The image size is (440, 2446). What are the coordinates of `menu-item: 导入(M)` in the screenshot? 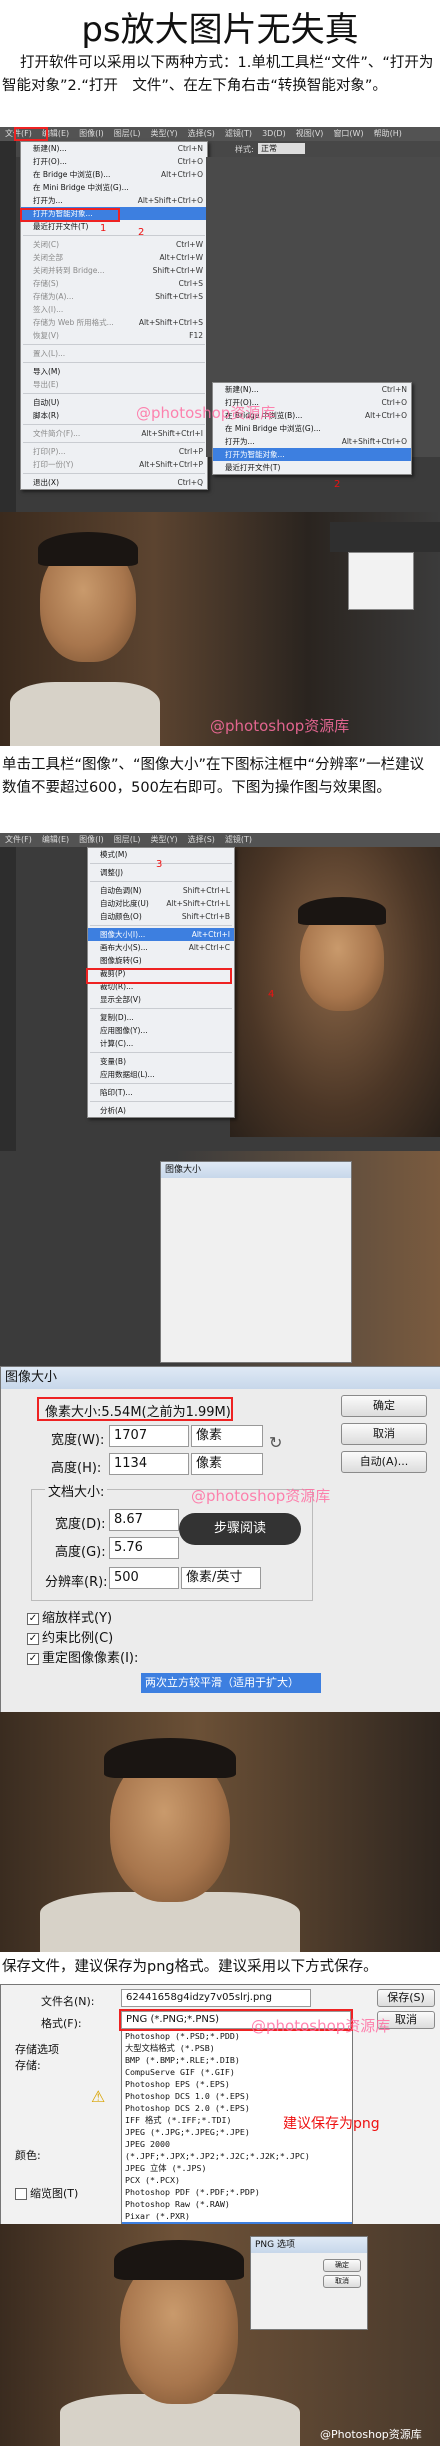 It's located at (114, 371).